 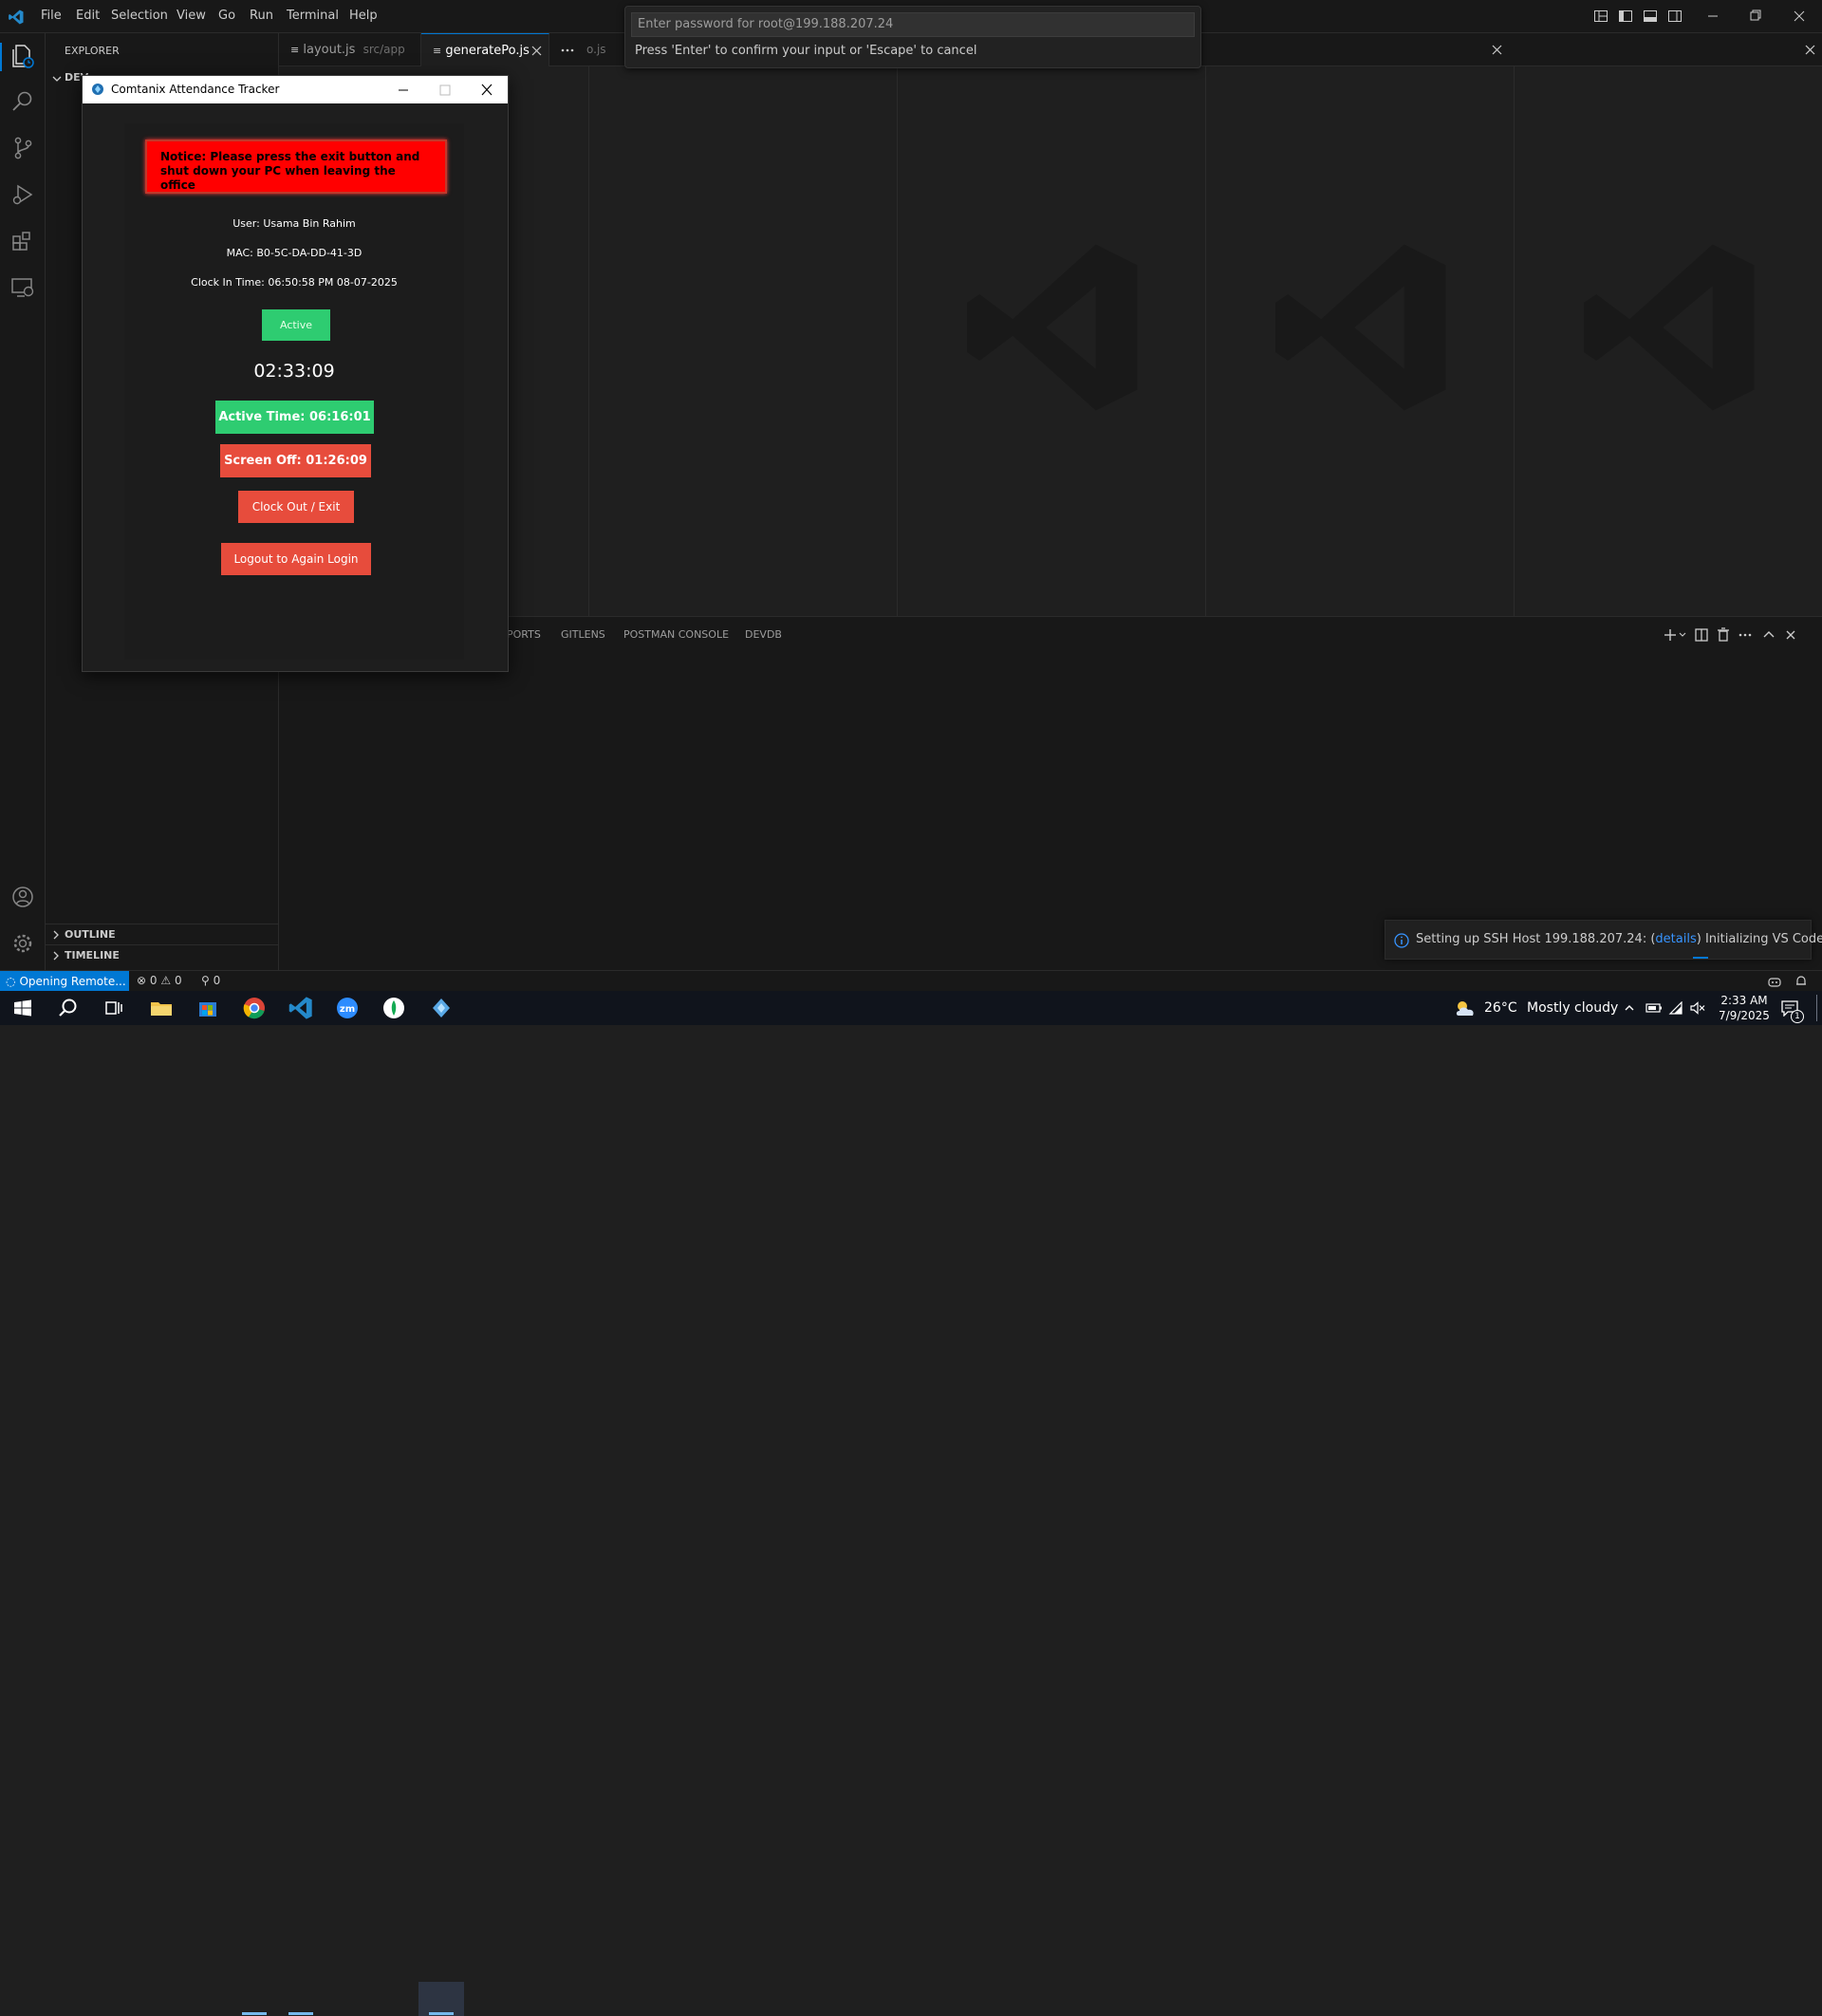 I want to click on vscode-watermark-icon, so click(x=1054, y=328).